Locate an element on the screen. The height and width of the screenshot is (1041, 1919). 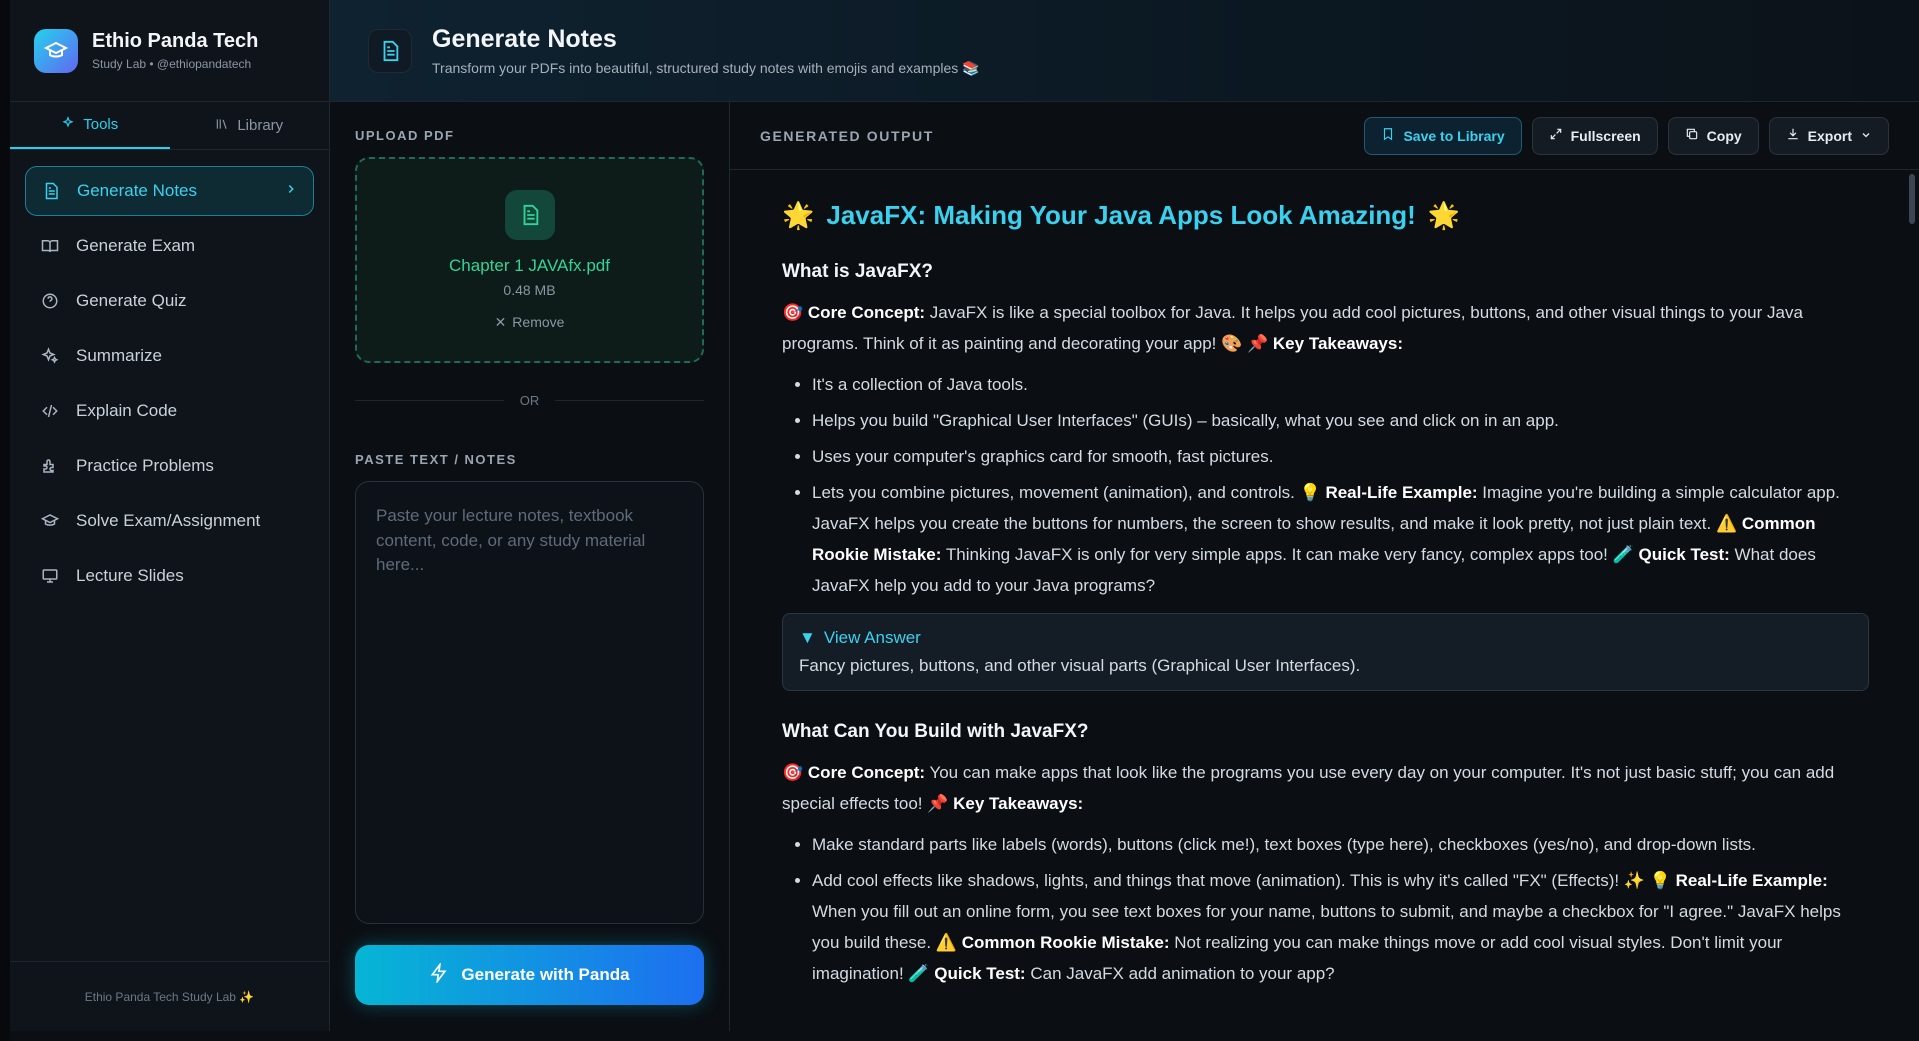
sidebar-item-solve-exam: Solve Exam/Assignment is located at coordinates (169, 521).